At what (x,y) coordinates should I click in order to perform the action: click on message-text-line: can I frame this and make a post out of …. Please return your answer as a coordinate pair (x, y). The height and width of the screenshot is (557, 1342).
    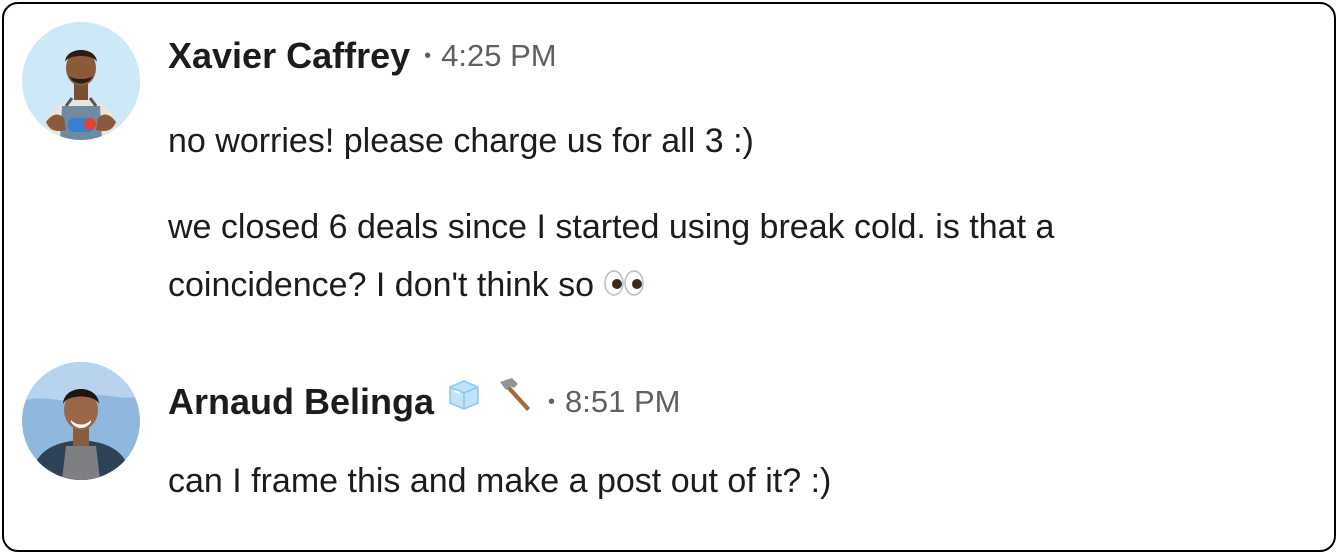
    Looking at the image, I should click on (500, 481).